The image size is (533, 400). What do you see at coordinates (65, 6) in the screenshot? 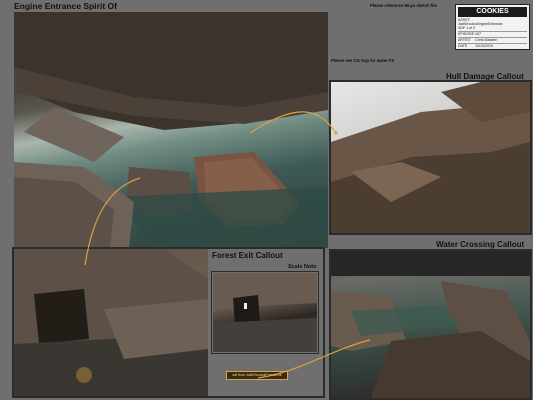
I see `page-title: Engine Entrance Spirit Of` at bounding box center [65, 6].